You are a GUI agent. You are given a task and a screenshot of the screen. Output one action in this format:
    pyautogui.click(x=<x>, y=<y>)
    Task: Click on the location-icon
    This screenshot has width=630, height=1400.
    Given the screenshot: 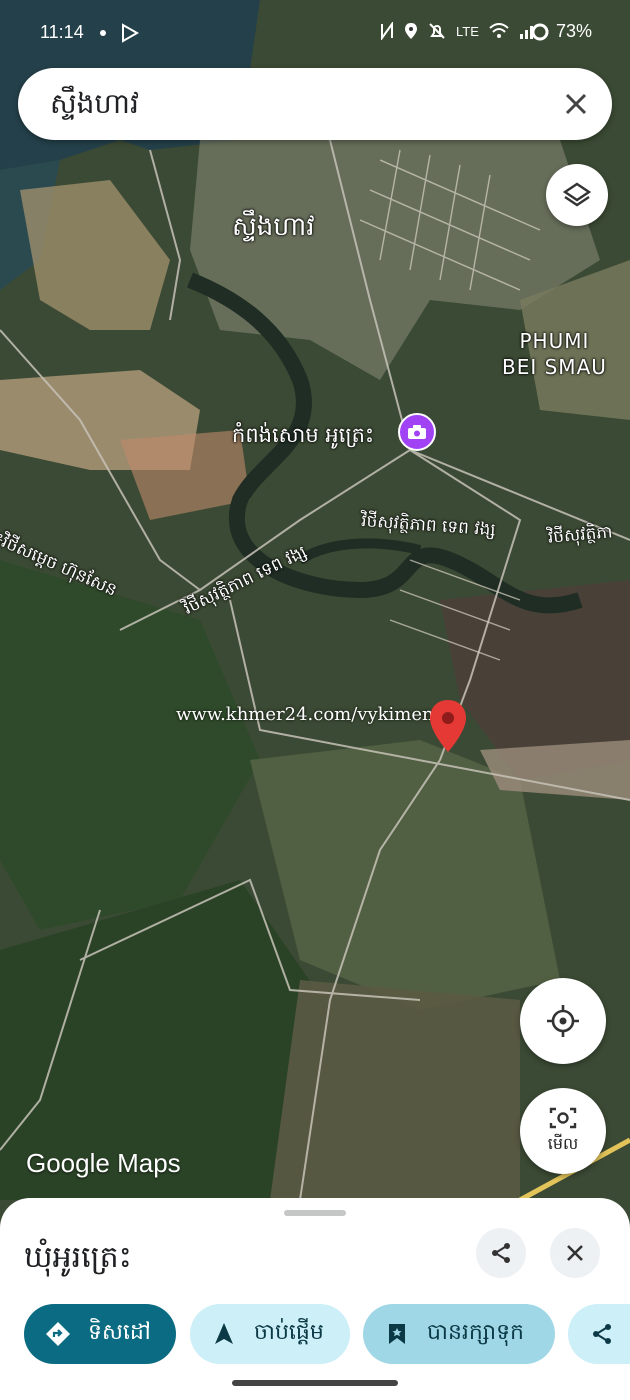 What is the action you would take?
    pyautogui.click(x=411, y=31)
    